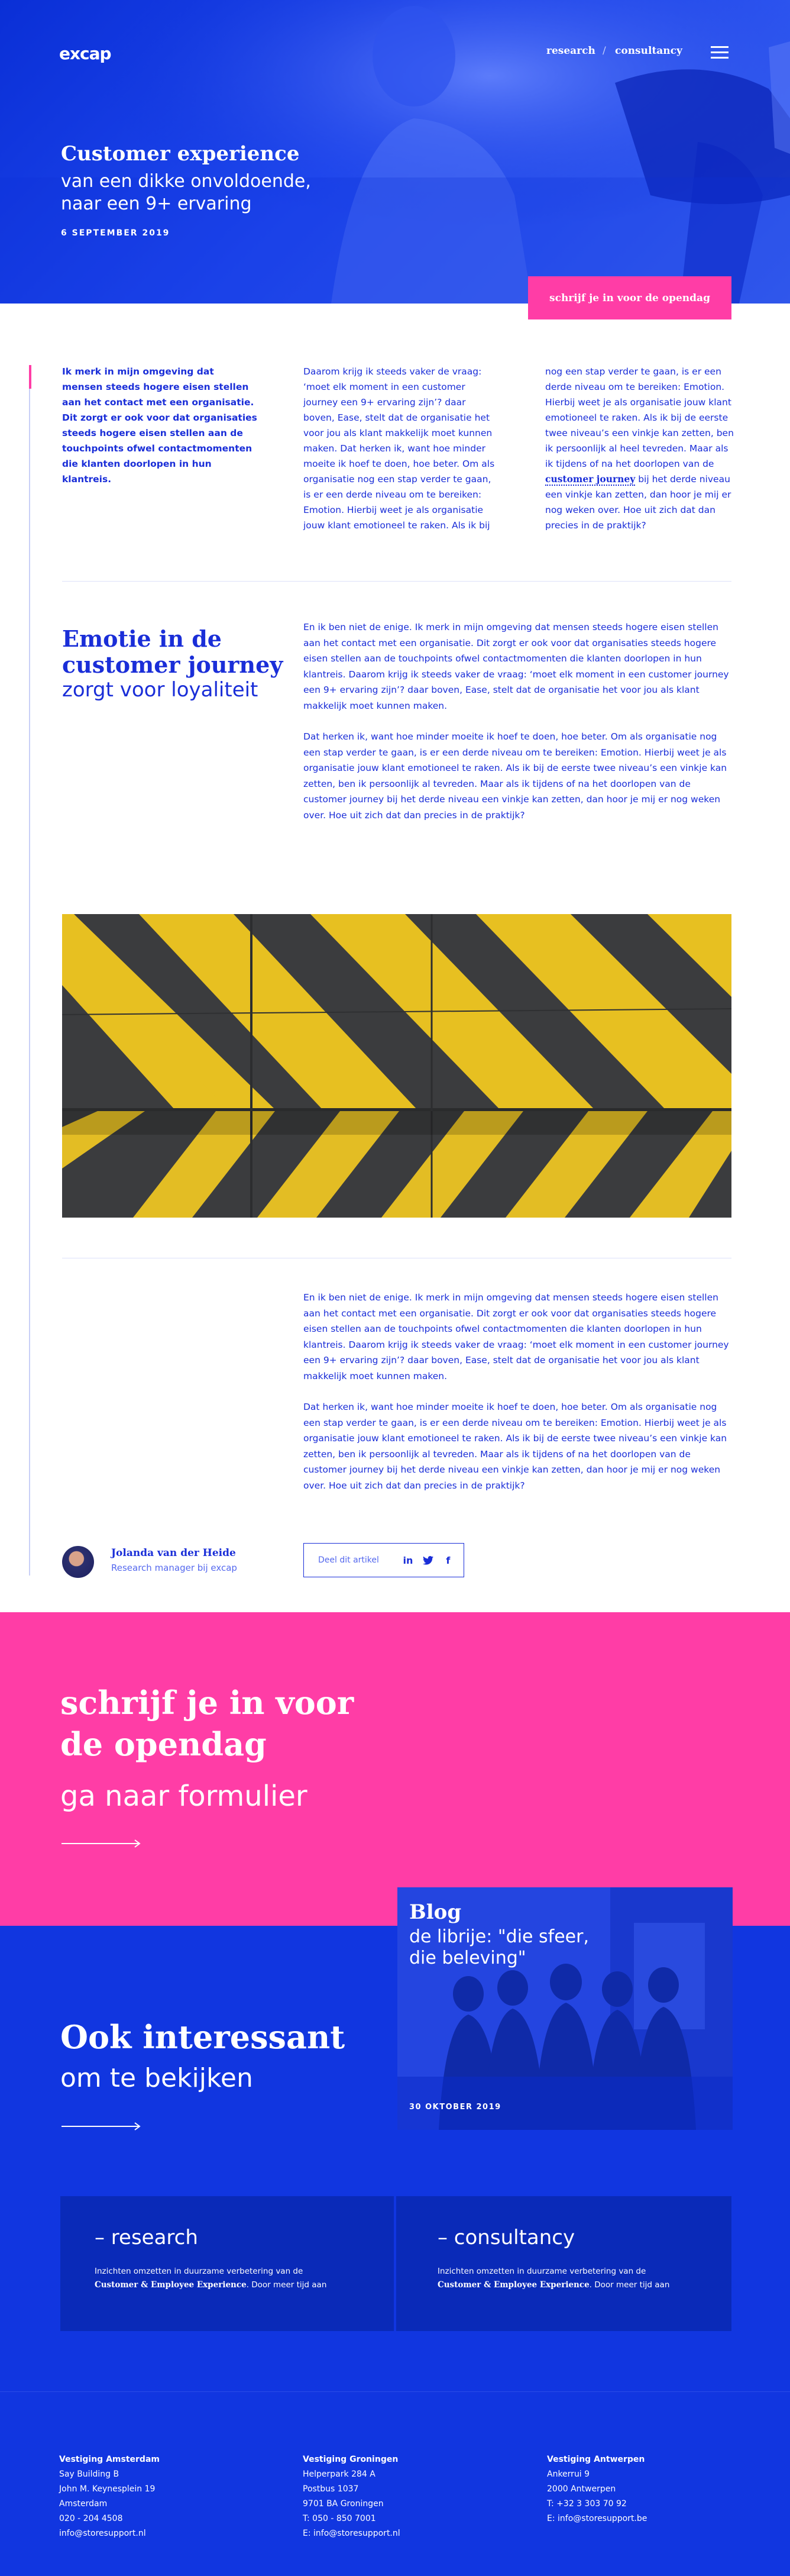  What do you see at coordinates (171, 2285) in the screenshot?
I see `research-card-text-bold: Customer & Employee Experience` at bounding box center [171, 2285].